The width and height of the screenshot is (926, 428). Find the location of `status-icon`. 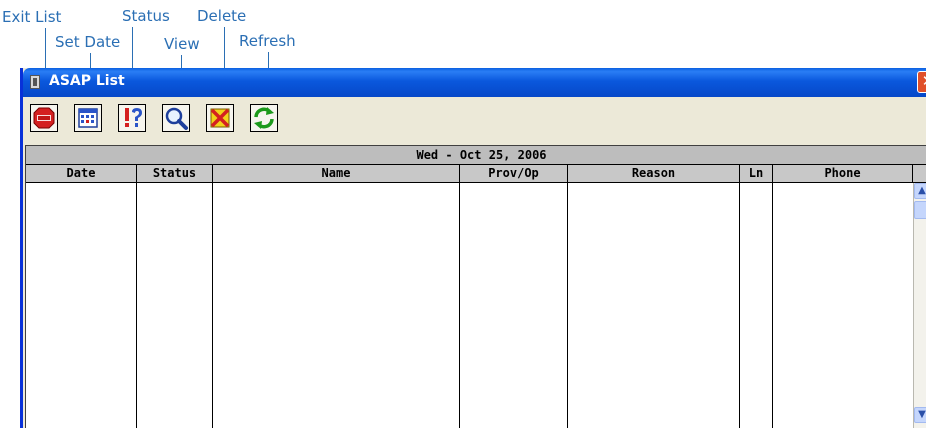

status-icon is located at coordinates (133, 117).